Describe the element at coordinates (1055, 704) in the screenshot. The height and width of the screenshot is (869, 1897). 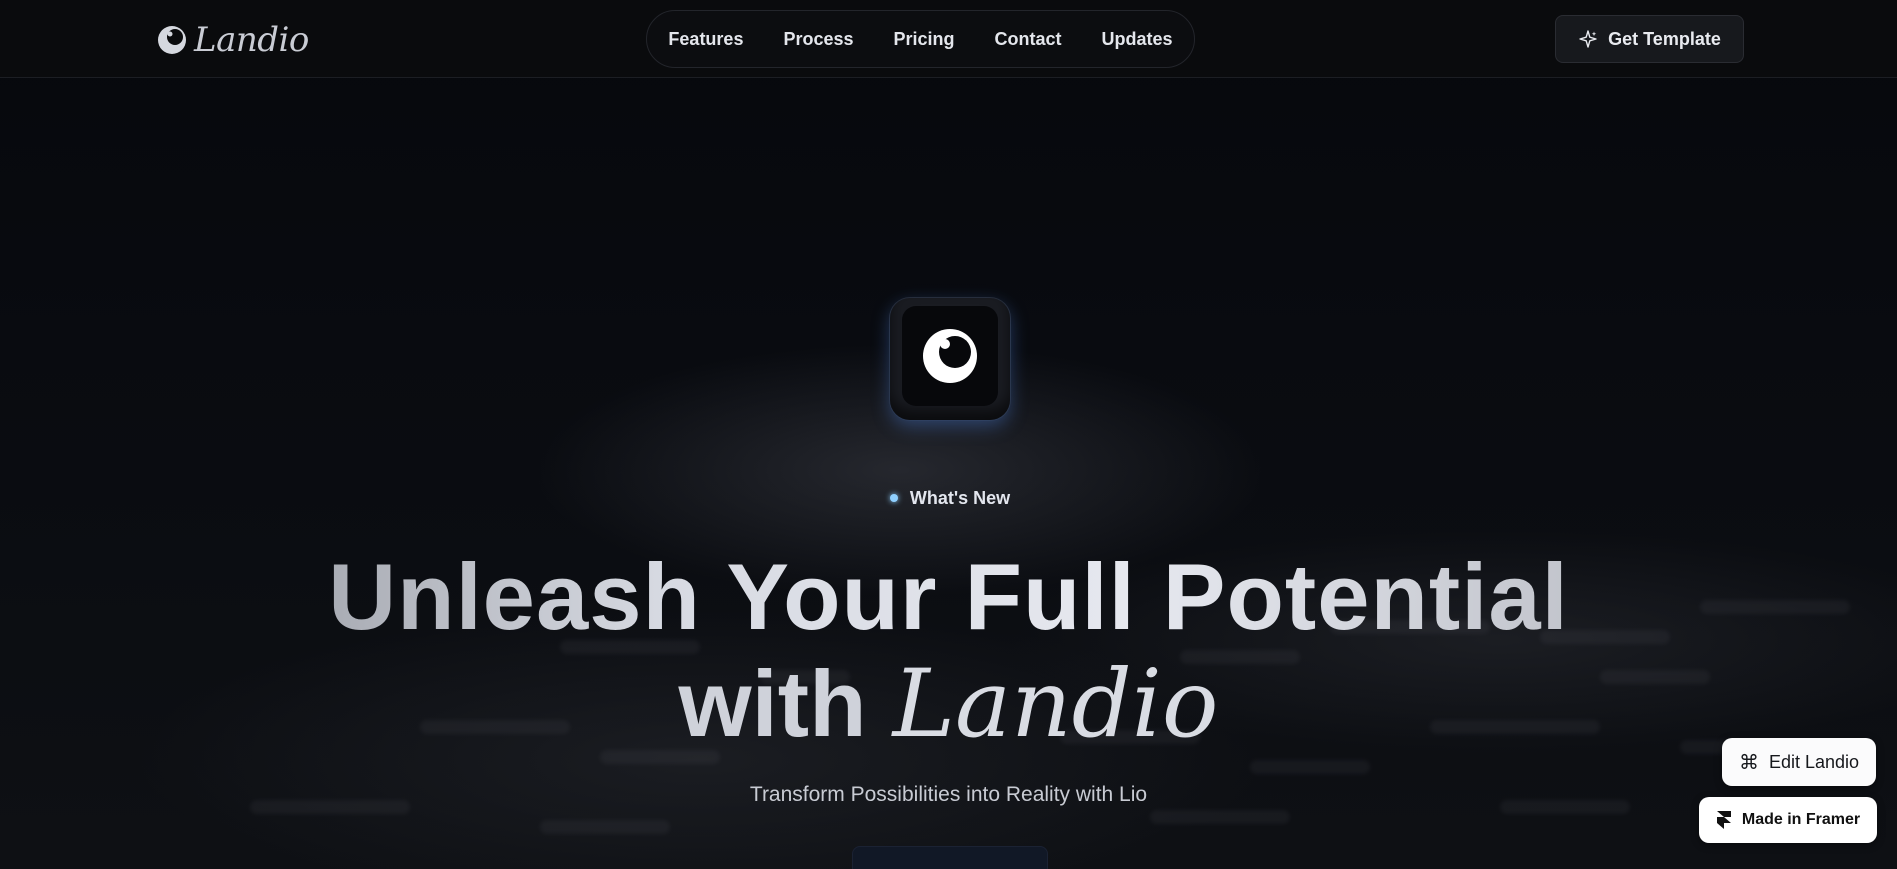
I see `headline-script-word: Landio` at that location.